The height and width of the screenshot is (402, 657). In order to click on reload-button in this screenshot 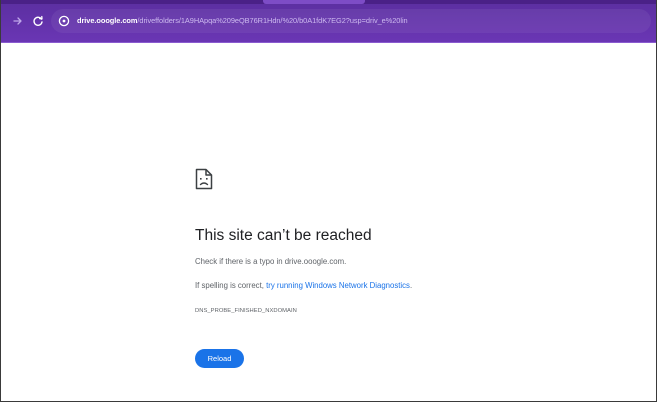, I will do `click(38, 21)`.